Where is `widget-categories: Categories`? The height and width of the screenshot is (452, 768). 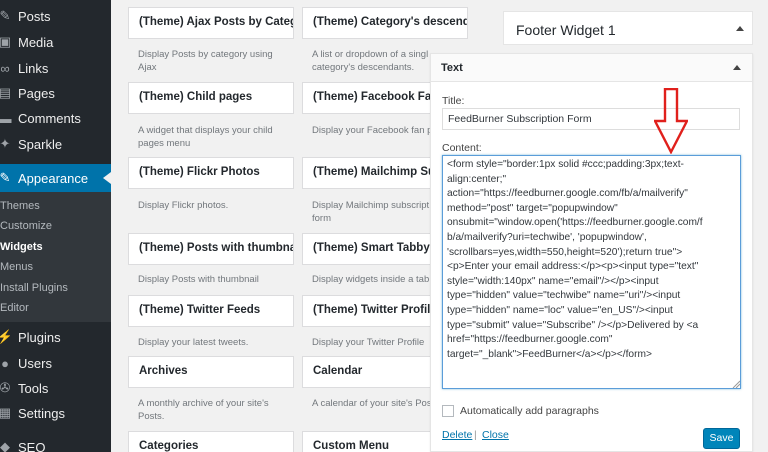 widget-categories: Categories is located at coordinates (211, 441).